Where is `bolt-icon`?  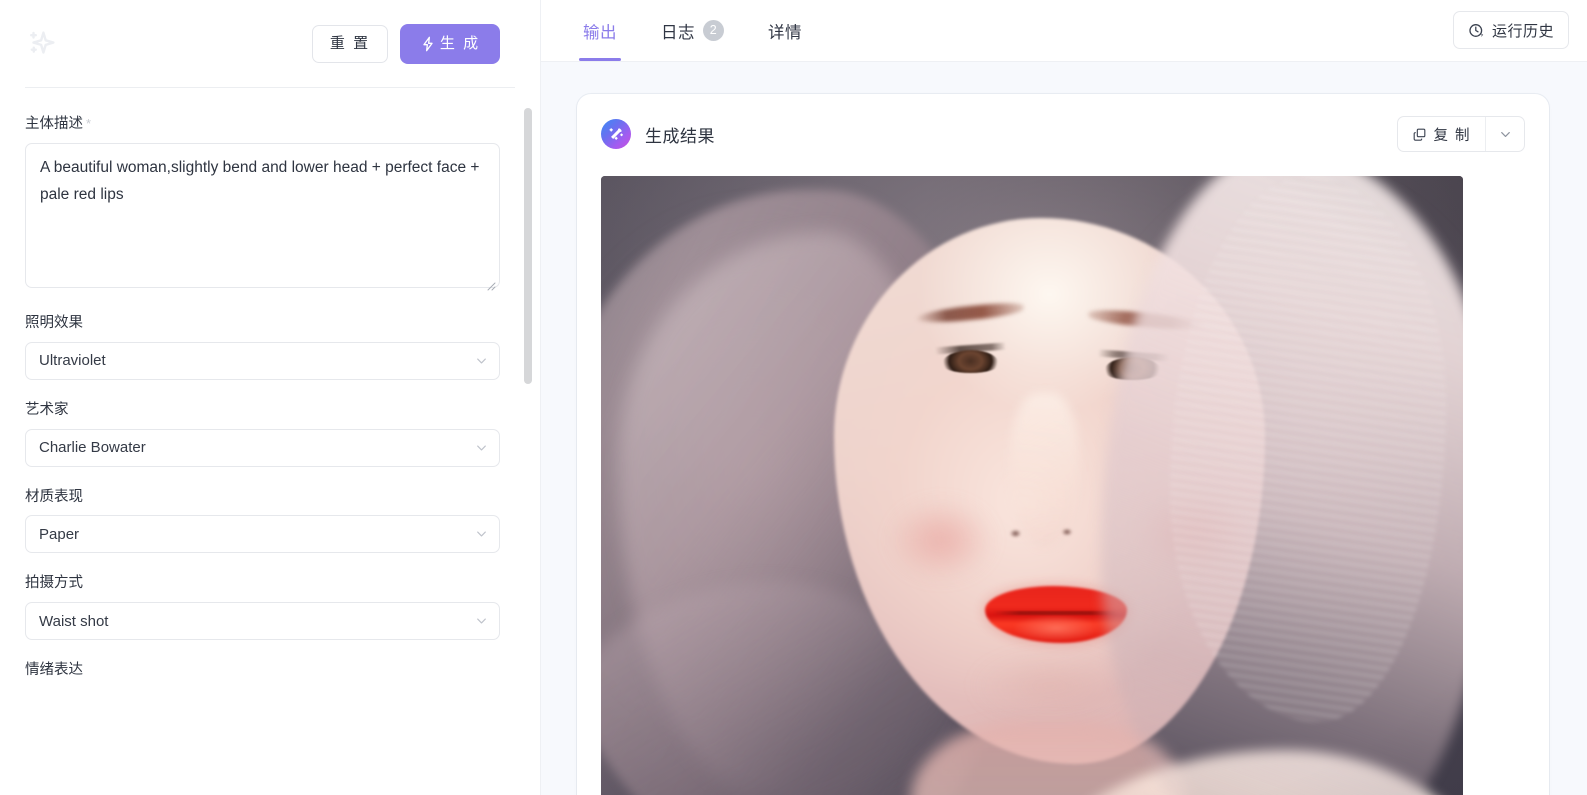 bolt-icon is located at coordinates (428, 44).